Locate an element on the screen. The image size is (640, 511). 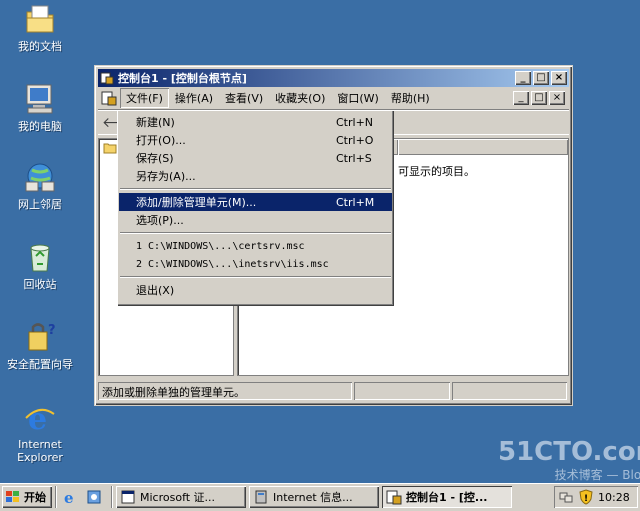
child-close-button: × is located at coordinates (557, 98).